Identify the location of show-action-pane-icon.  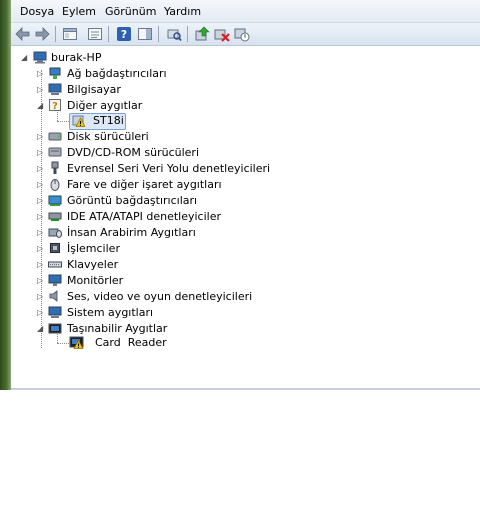
(145, 34).